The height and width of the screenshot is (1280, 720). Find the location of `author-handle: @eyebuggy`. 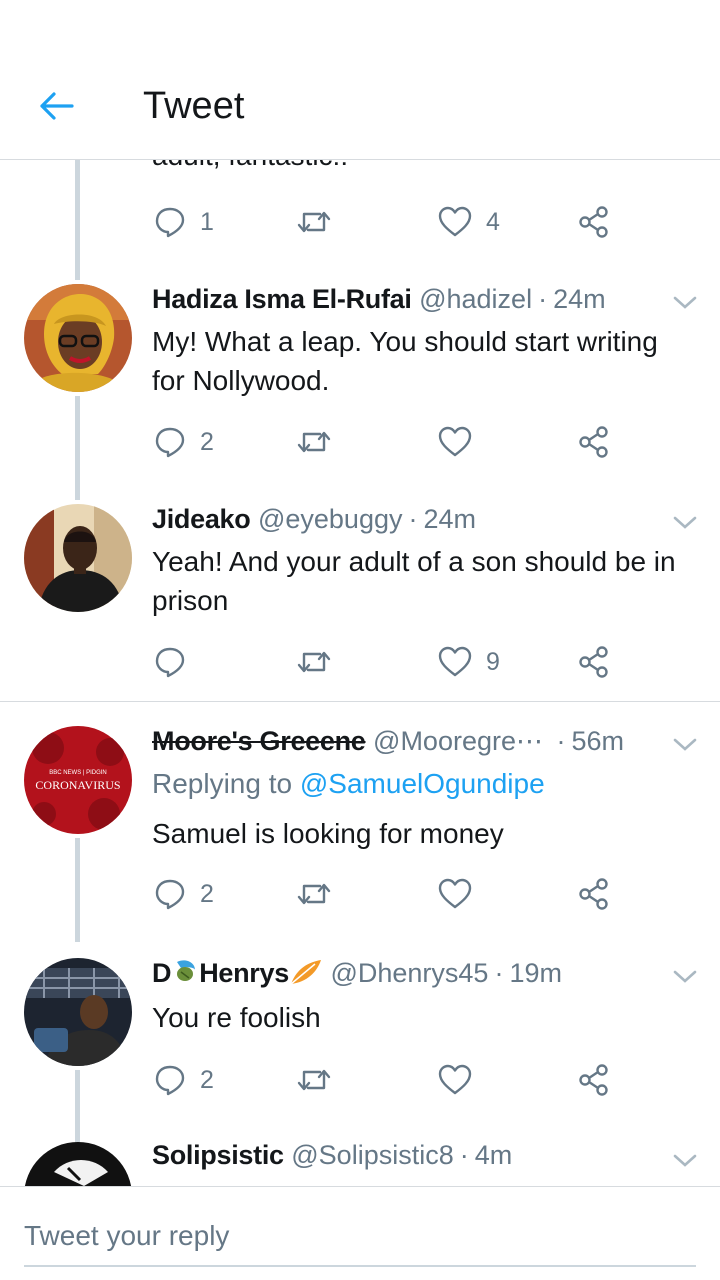

author-handle: @eyebuggy is located at coordinates (330, 519).